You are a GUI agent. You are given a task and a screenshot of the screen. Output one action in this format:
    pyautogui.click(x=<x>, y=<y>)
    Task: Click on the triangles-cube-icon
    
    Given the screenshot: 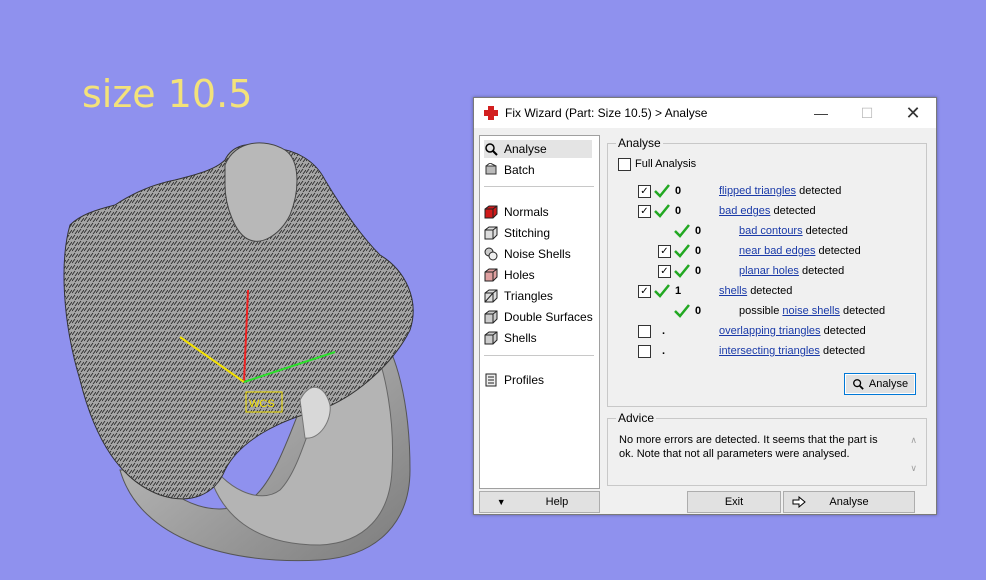 What is the action you would take?
    pyautogui.click(x=491, y=296)
    